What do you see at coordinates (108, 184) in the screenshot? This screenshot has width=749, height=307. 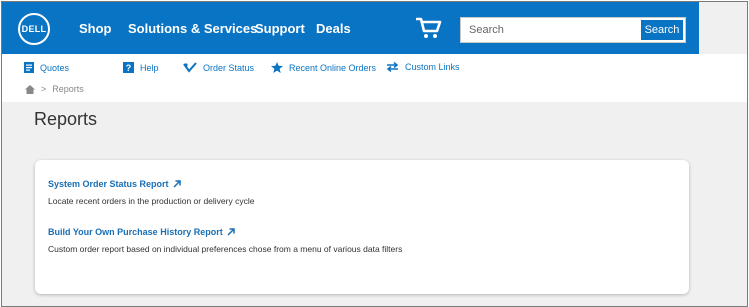 I see `report-link-label: System Order Status Report` at bounding box center [108, 184].